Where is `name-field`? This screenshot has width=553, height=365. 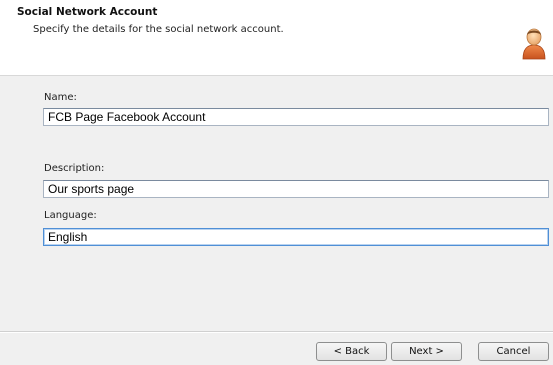 name-field is located at coordinates (296, 117).